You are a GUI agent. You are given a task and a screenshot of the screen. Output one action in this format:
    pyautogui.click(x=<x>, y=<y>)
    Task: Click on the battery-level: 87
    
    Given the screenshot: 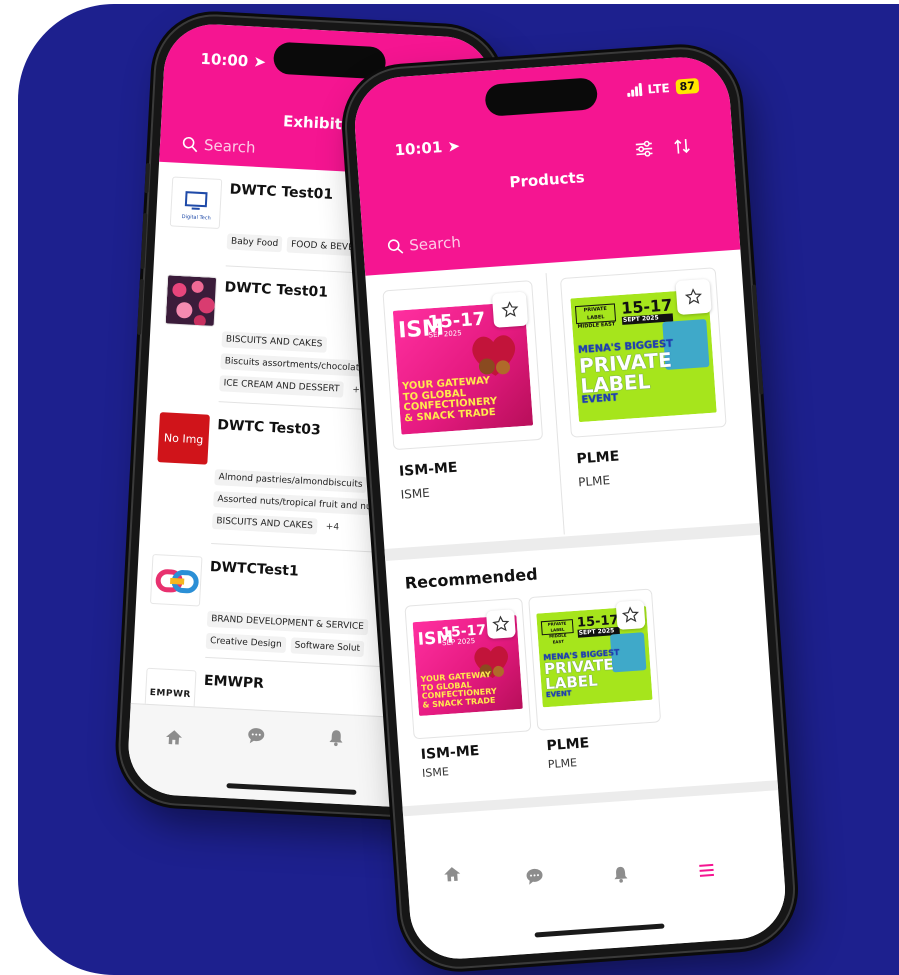 What is the action you would take?
    pyautogui.click(x=687, y=86)
    